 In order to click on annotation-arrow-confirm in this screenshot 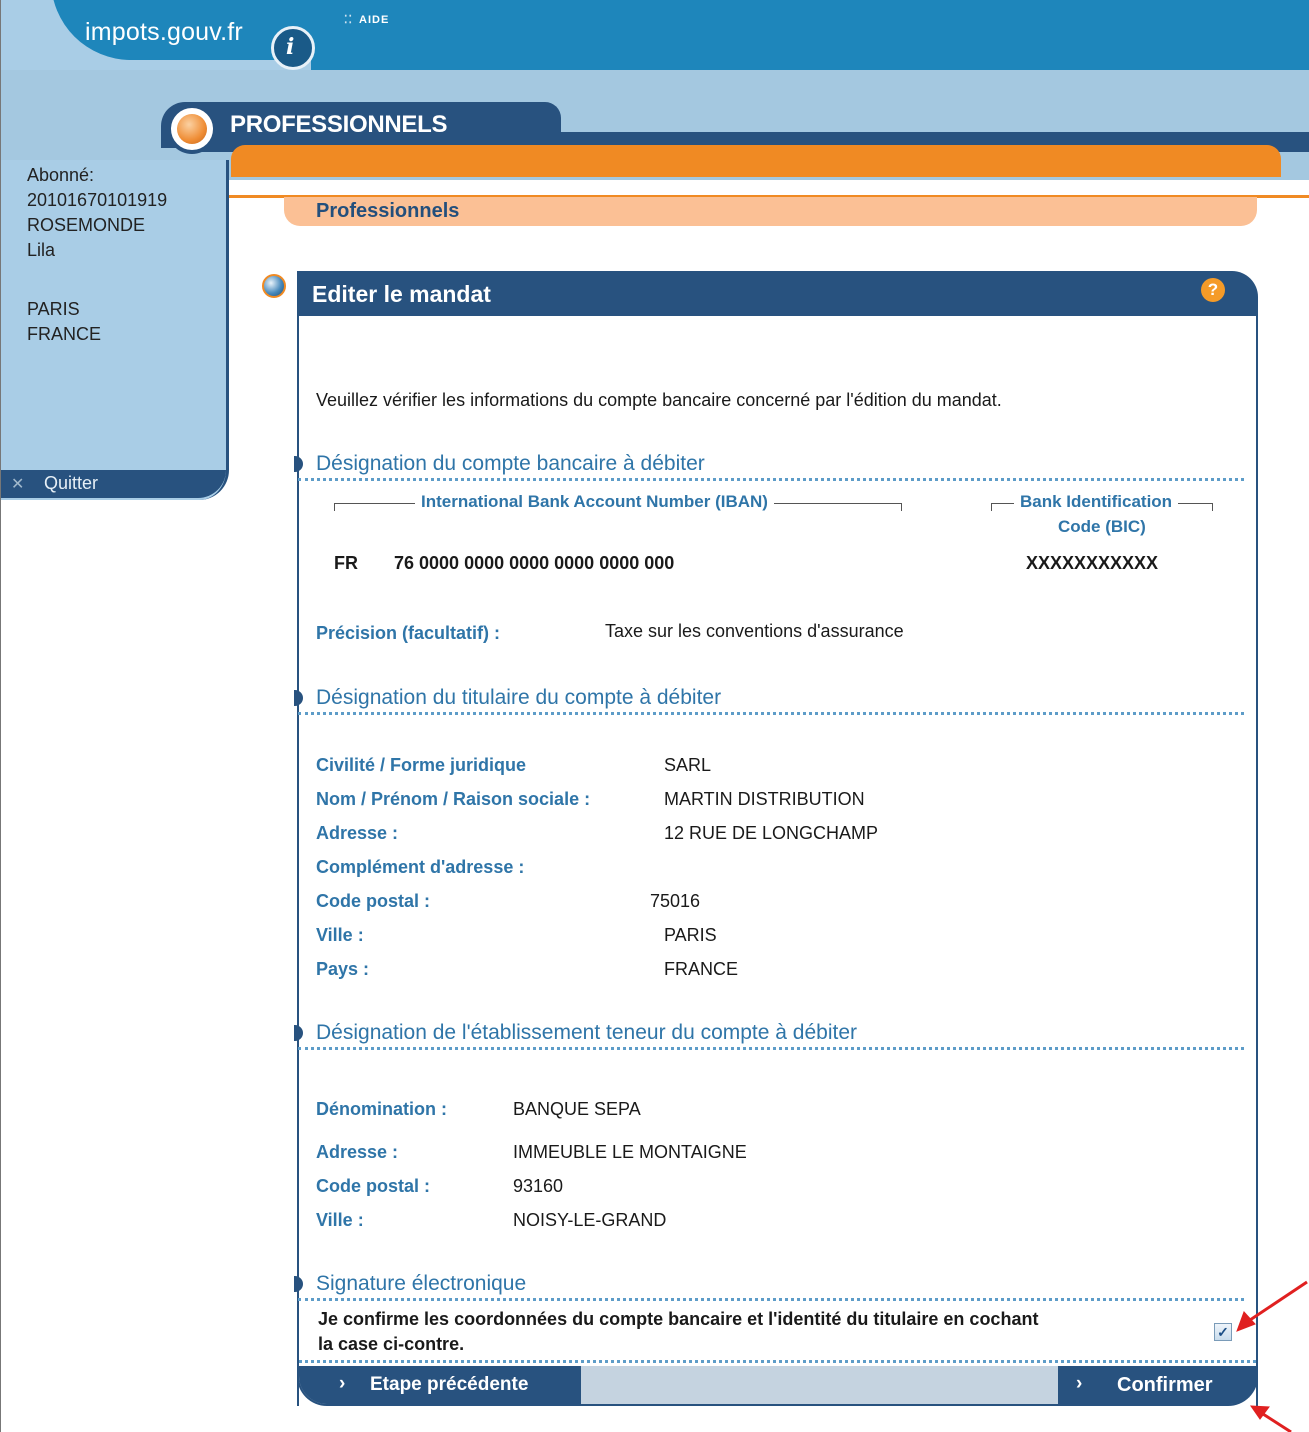, I will do `click(1271, 1418)`.